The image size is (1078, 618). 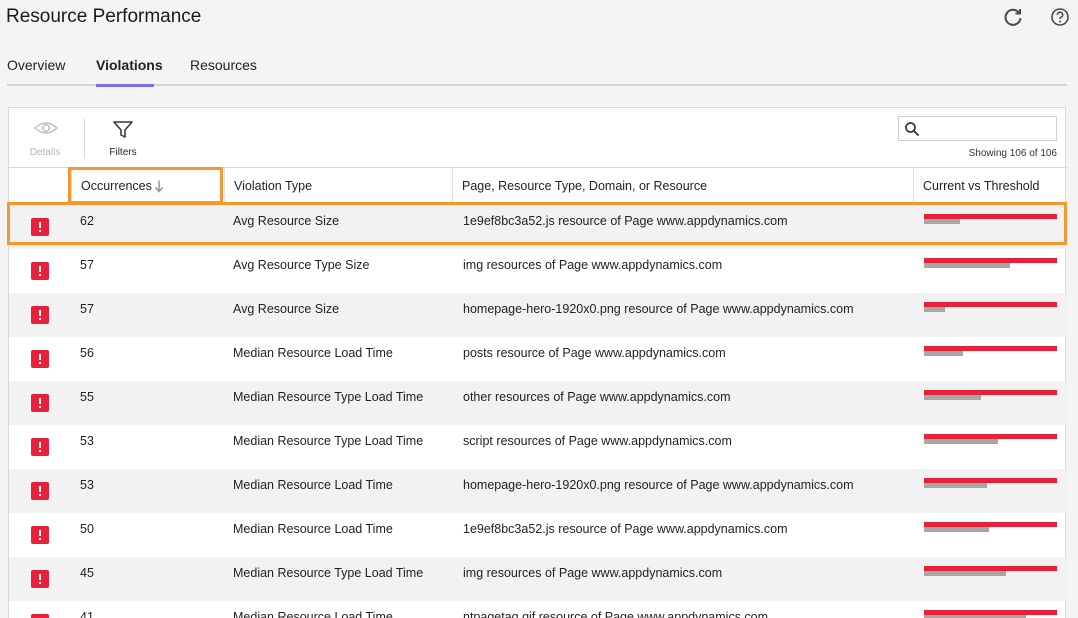 What do you see at coordinates (123, 140) in the screenshot?
I see `filters-button: Filters` at bounding box center [123, 140].